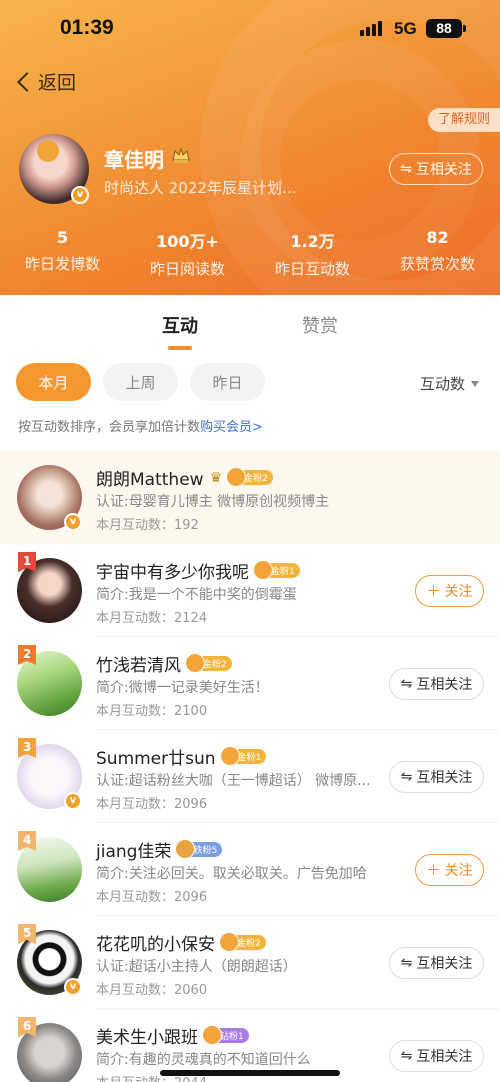 The image size is (500, 1082). What do you see at coordinates (475, 383) in the screenshot?
I see `caret-down-icon` at bounding box center [475, 383].